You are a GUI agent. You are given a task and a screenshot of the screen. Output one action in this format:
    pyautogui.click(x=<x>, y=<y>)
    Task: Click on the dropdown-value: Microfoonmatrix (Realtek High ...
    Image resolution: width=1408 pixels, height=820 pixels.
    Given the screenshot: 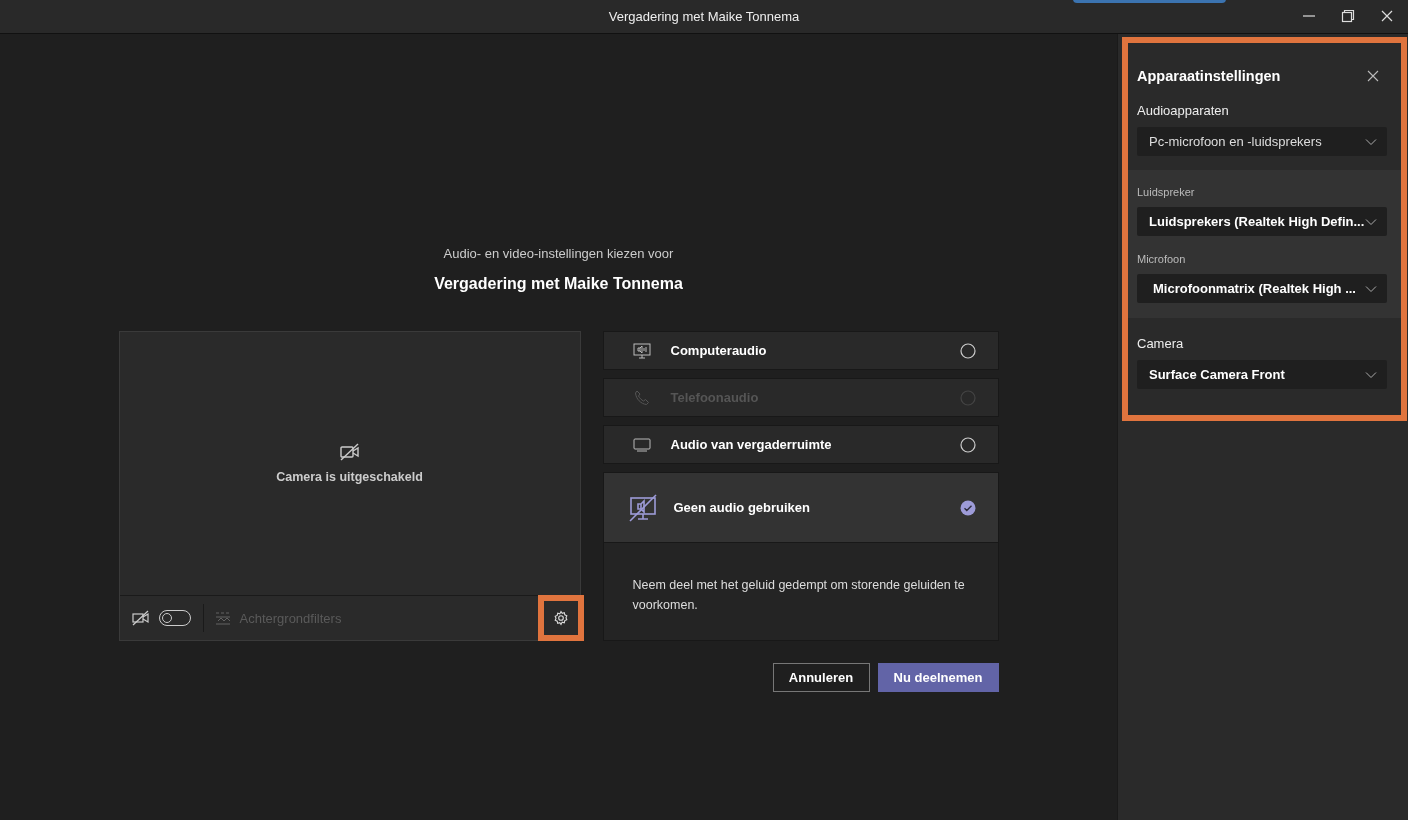 What is the action you would take?
    pyautogui.click(x=1254, y=288)
    